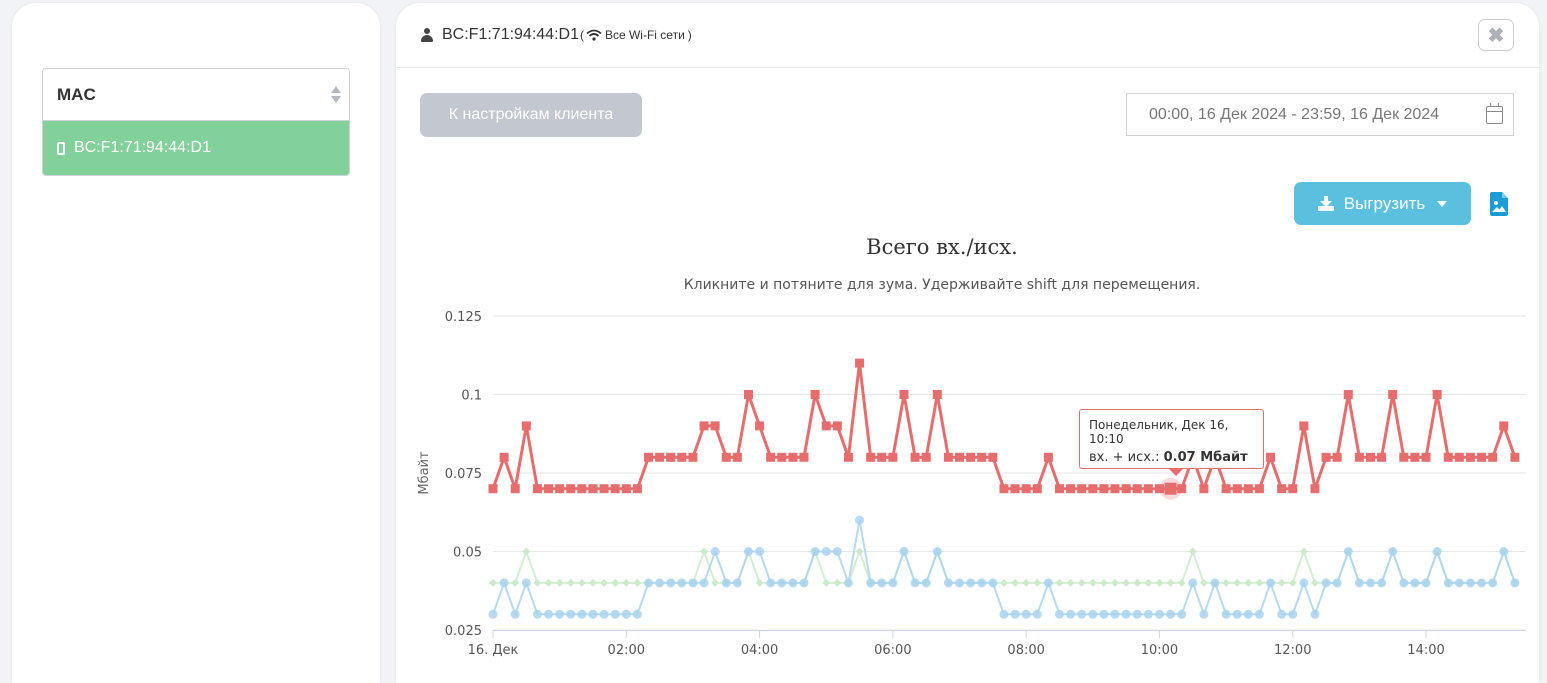 This screenshot has height=683, width=1547. What do you see at coordinates (196, 148) in the screenshot?
I see `mac-row-selected: BC:F1:71:94:44:D1` at bounding box center [196, 148].